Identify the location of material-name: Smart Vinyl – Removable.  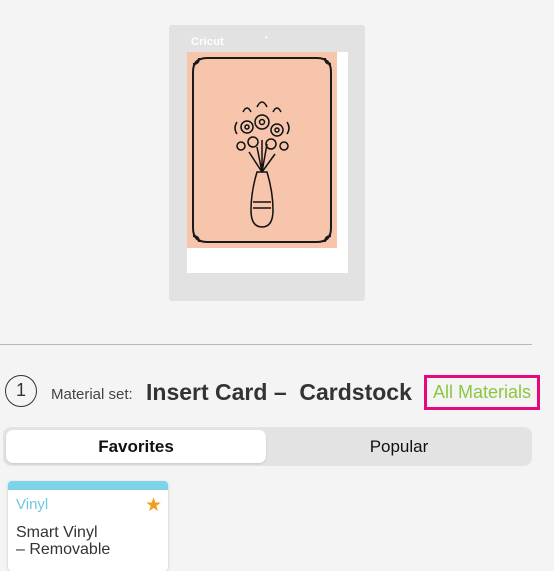
(88, 541).